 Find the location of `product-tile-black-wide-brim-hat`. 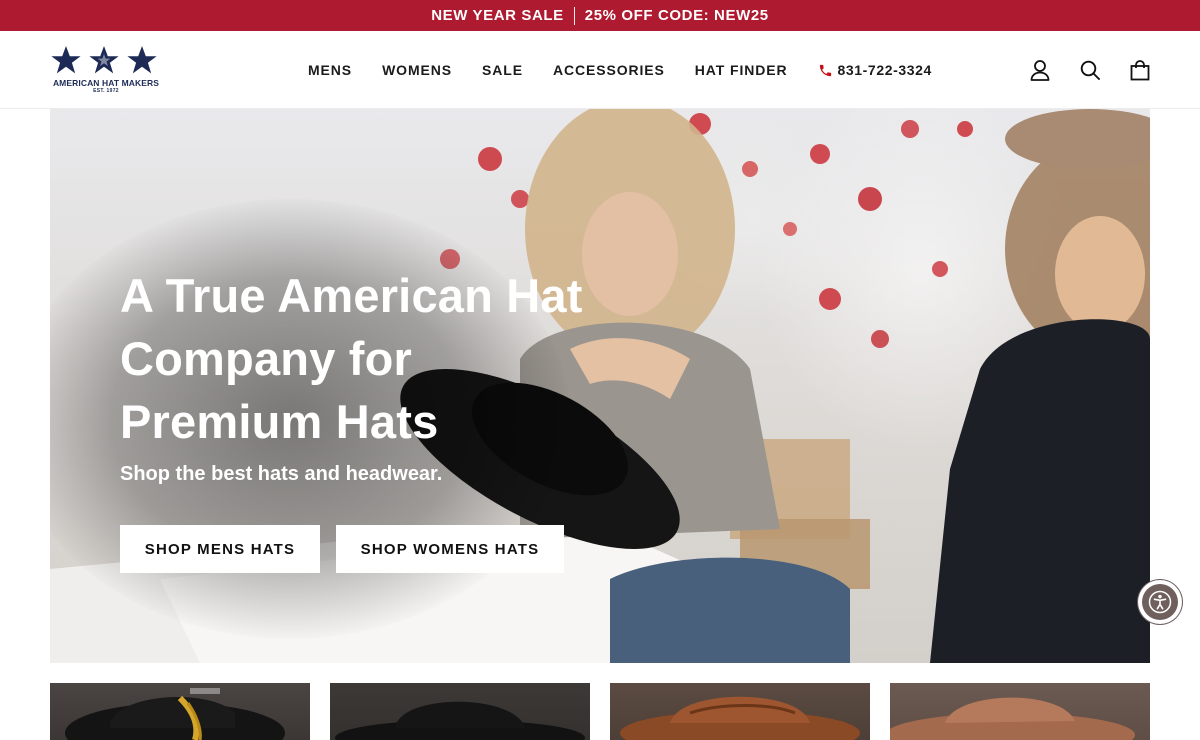

product-tile-black-wide-brim-hat is located at coordinates (460, 711).